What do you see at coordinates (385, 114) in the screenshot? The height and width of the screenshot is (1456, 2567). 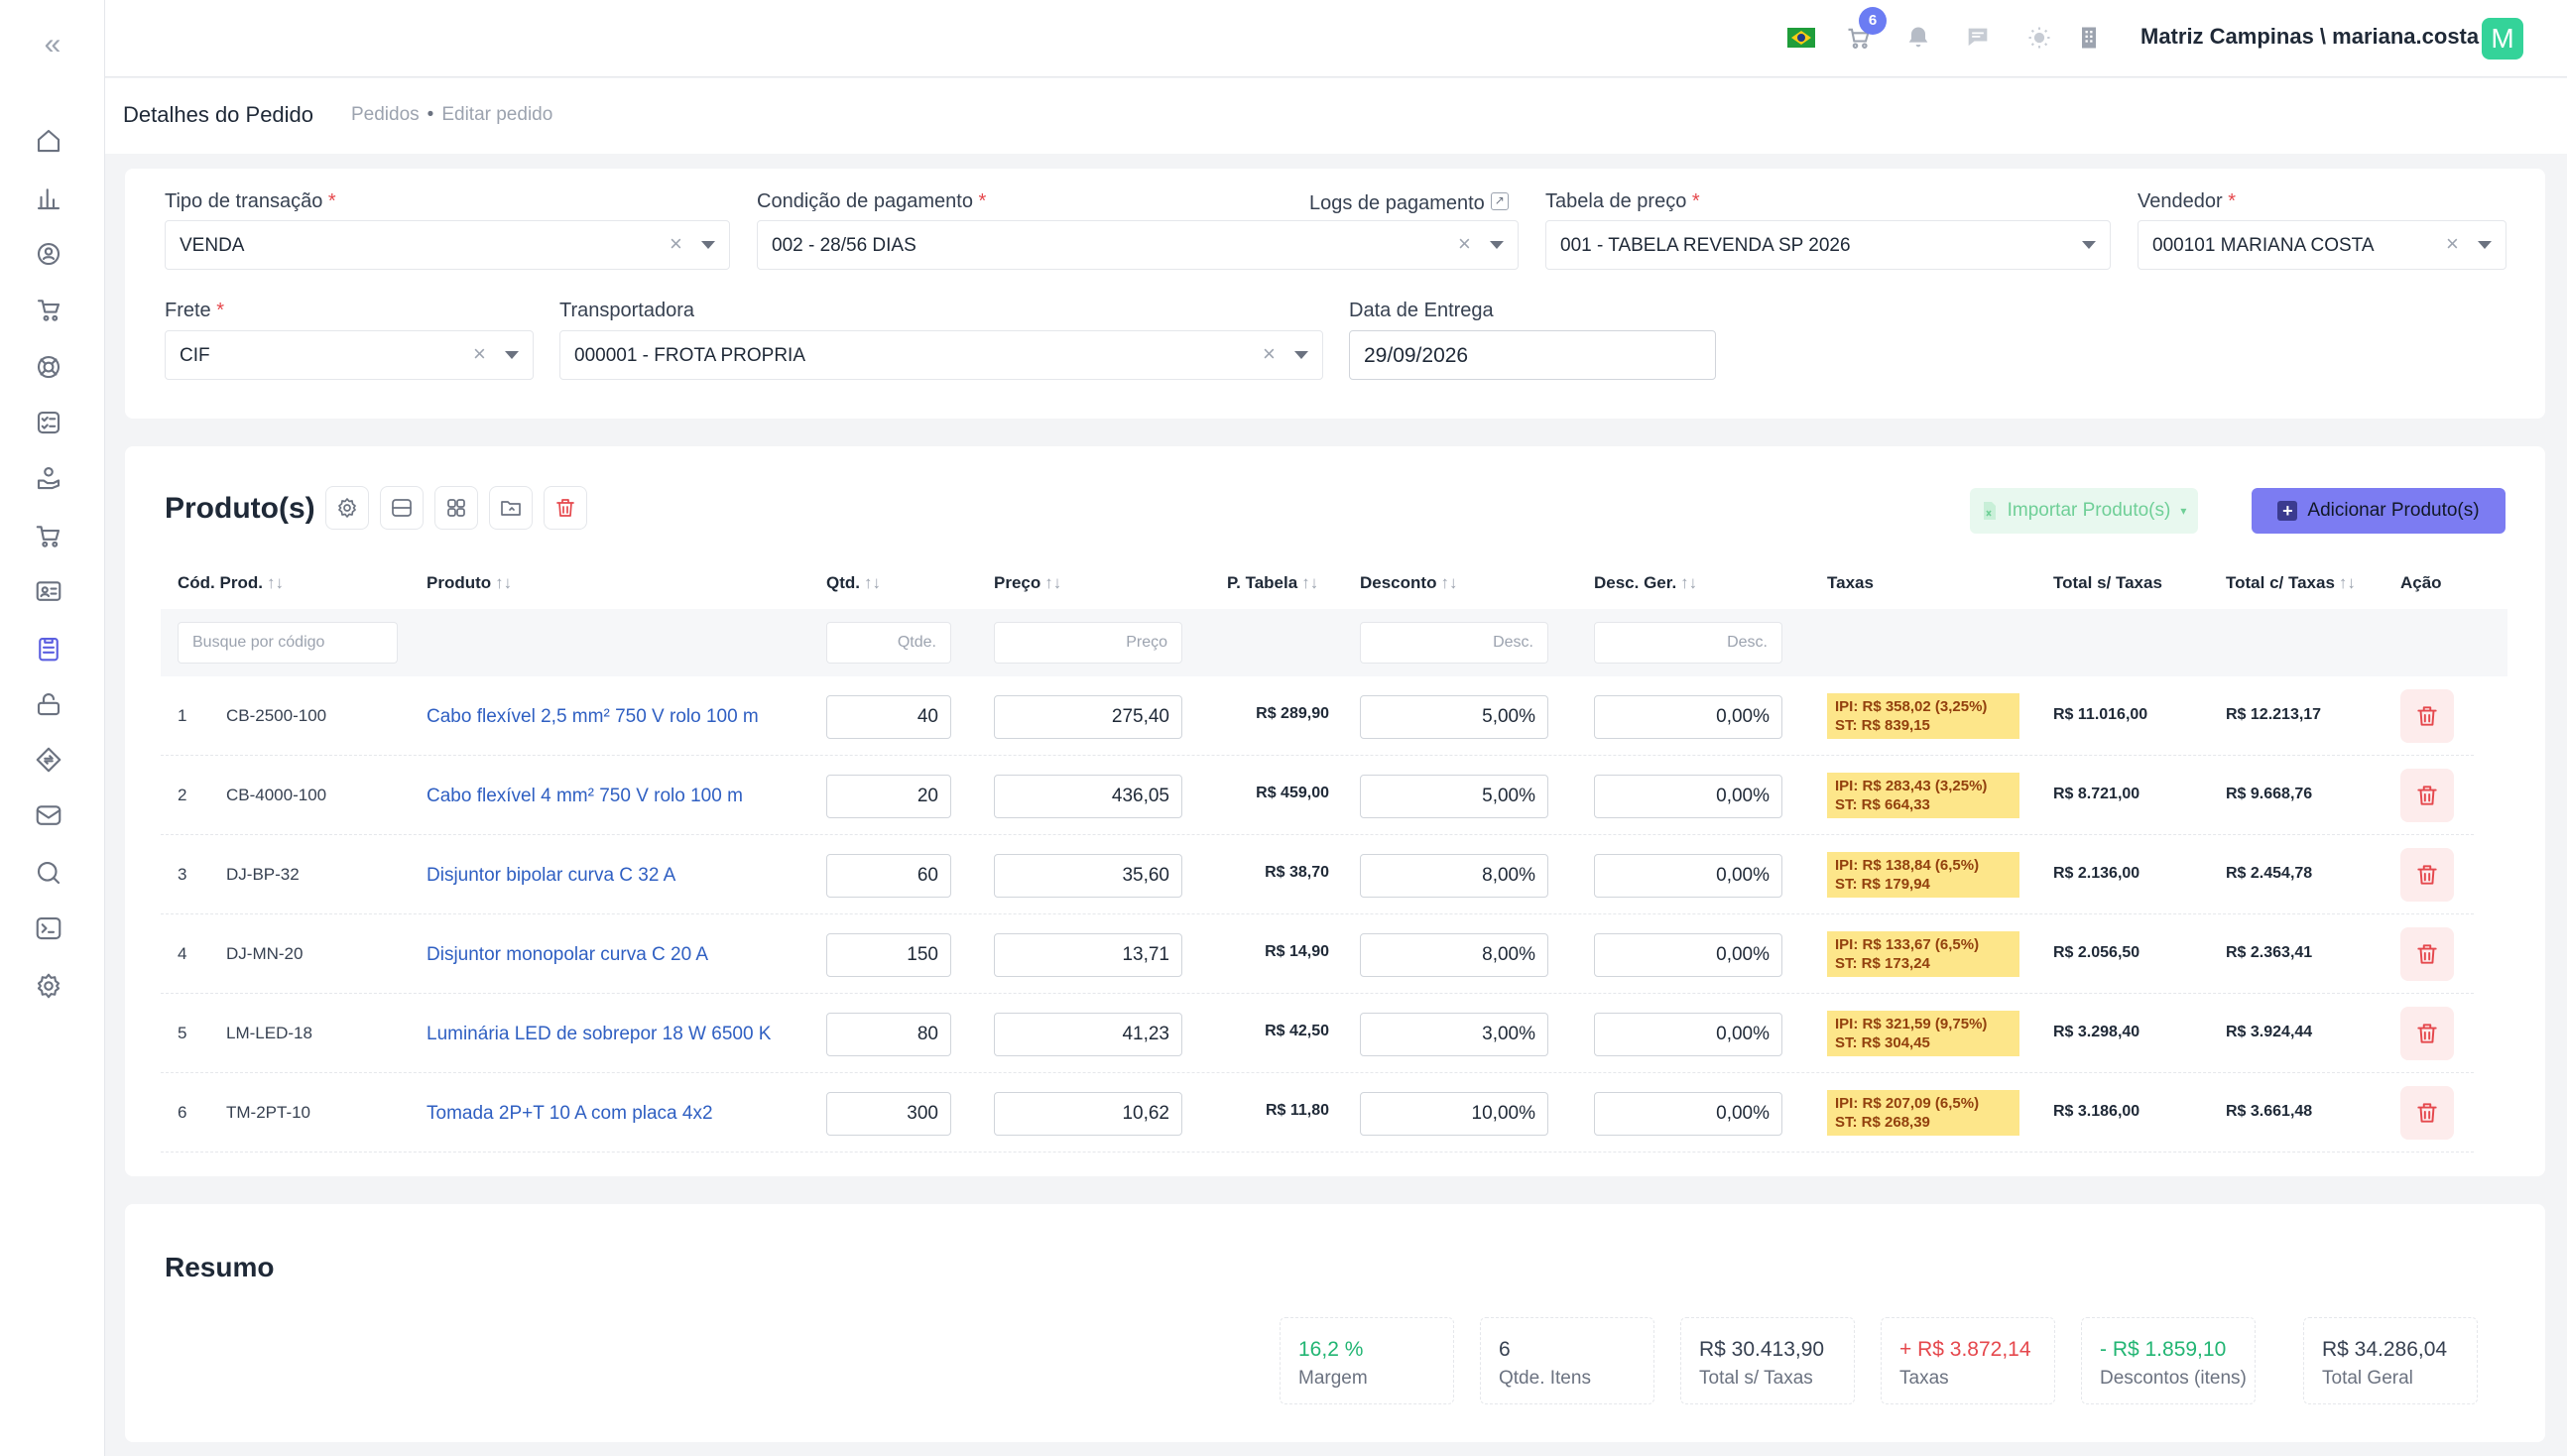 I see `breadcrumb-pedidos: Pedidos` at bounding box center [385, 114].